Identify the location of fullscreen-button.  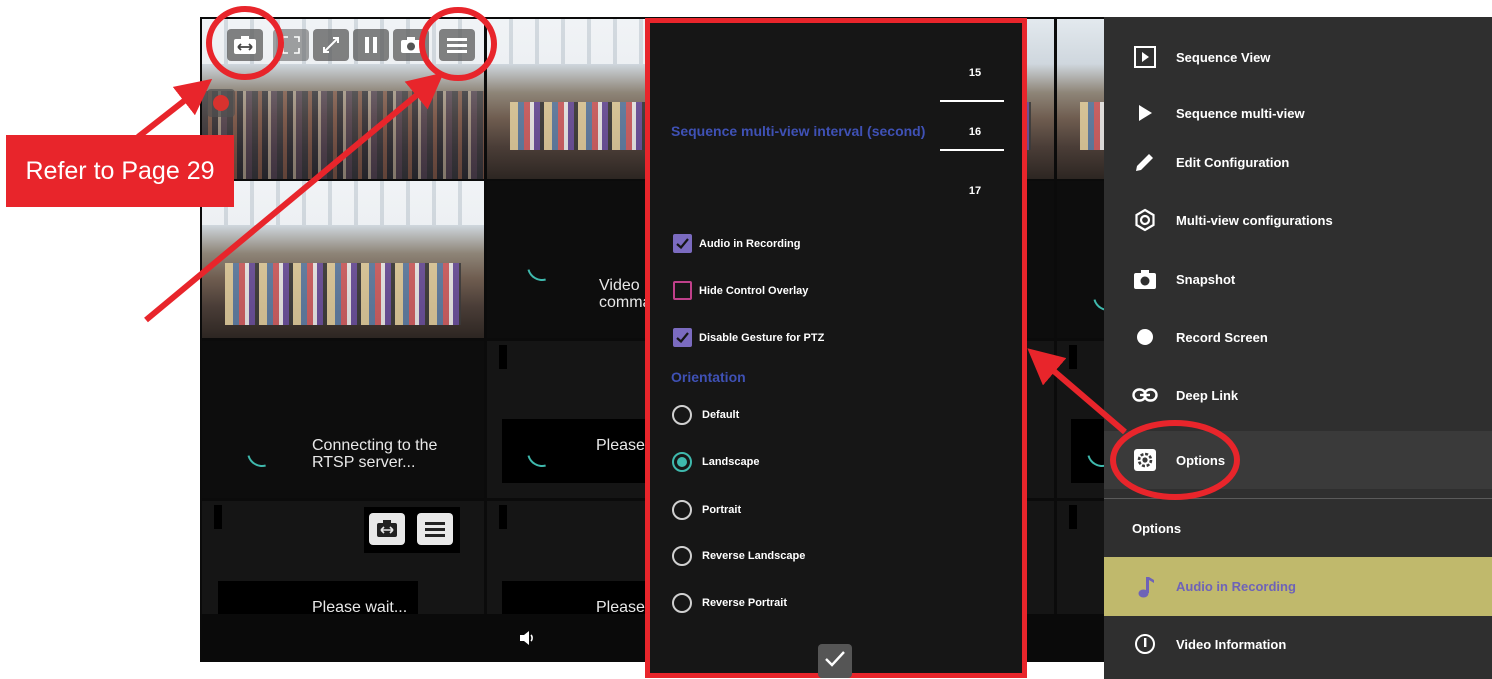
(291, 45).